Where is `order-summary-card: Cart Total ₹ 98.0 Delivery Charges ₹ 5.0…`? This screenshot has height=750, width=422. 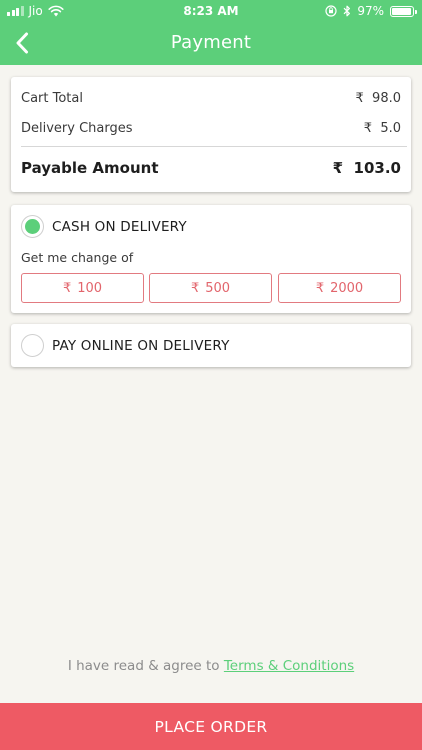
order-summary-card: Cart Total ₹ 98.0 Delivery Charges ₹ 5.0… is located at coordinates (211, 134).